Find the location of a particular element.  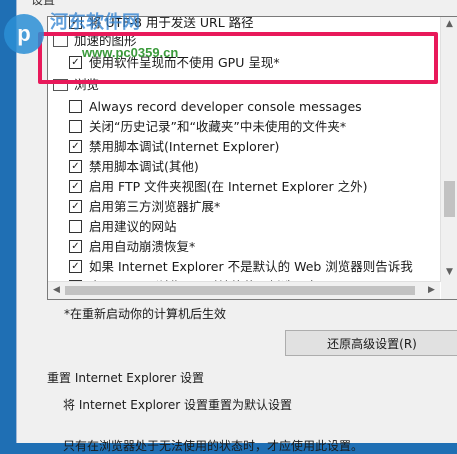

scroll-right-icon: ▶ is located at coordinates (431, 290).